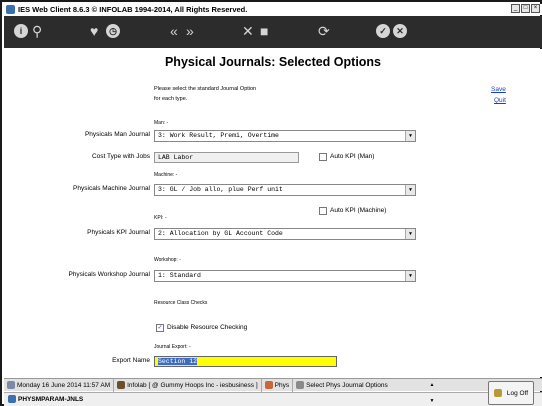 The image size is (542, 406). I want to click on logoff-button: Log Off, so click(511, 393).